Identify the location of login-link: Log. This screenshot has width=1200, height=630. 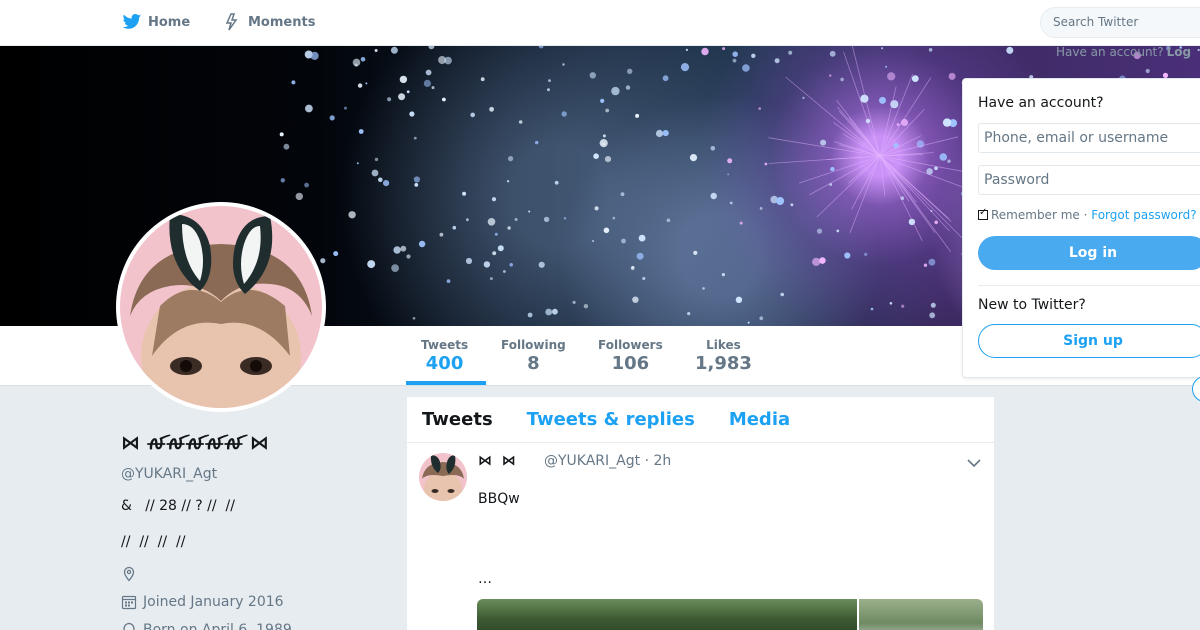
(1179, 52).